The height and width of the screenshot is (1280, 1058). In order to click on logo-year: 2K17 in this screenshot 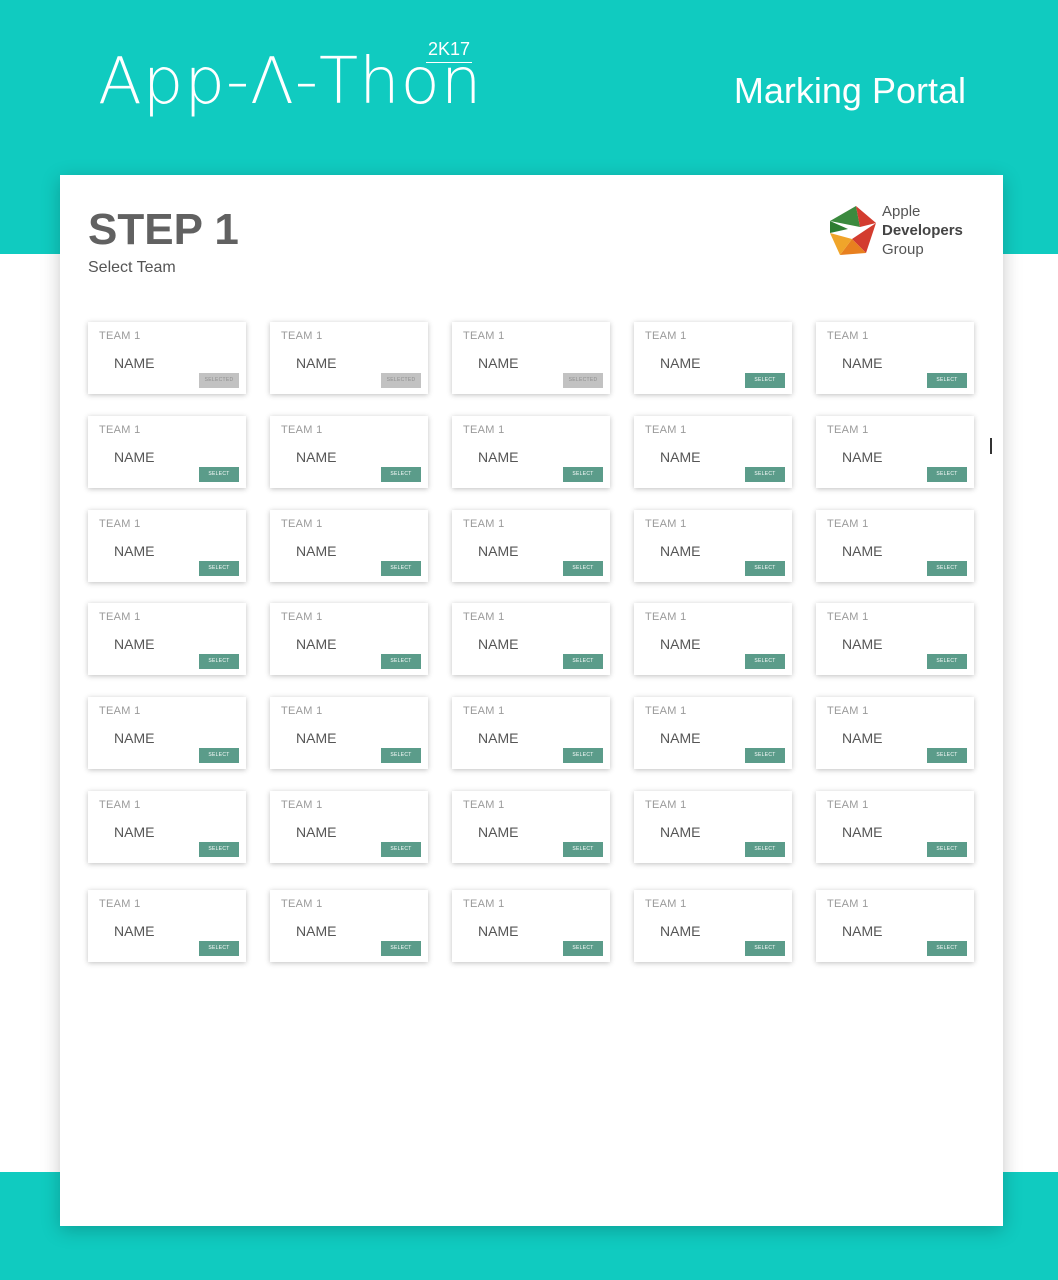, I will do `click(449, 50)`.